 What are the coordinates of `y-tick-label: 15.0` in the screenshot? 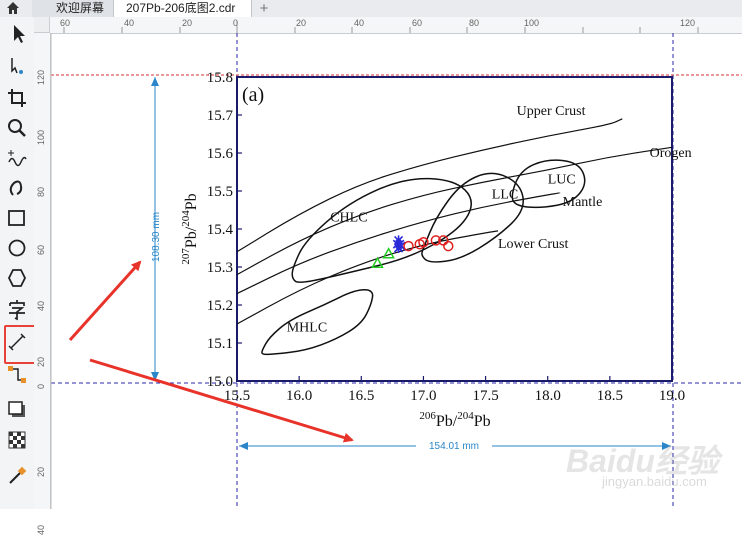 It's located at (220, 382).